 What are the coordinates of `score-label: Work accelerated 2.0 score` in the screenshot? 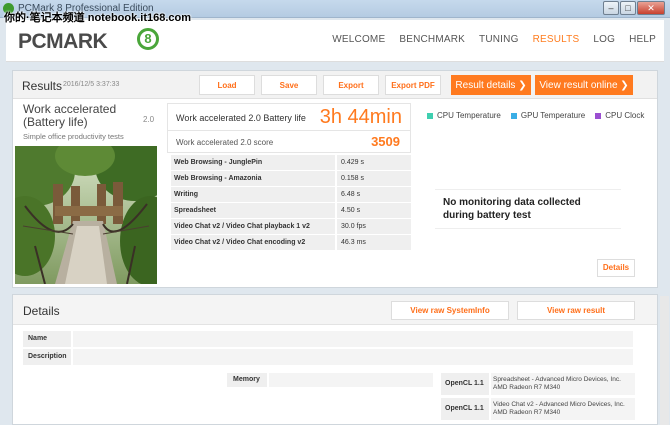 It's located at (225, 142).